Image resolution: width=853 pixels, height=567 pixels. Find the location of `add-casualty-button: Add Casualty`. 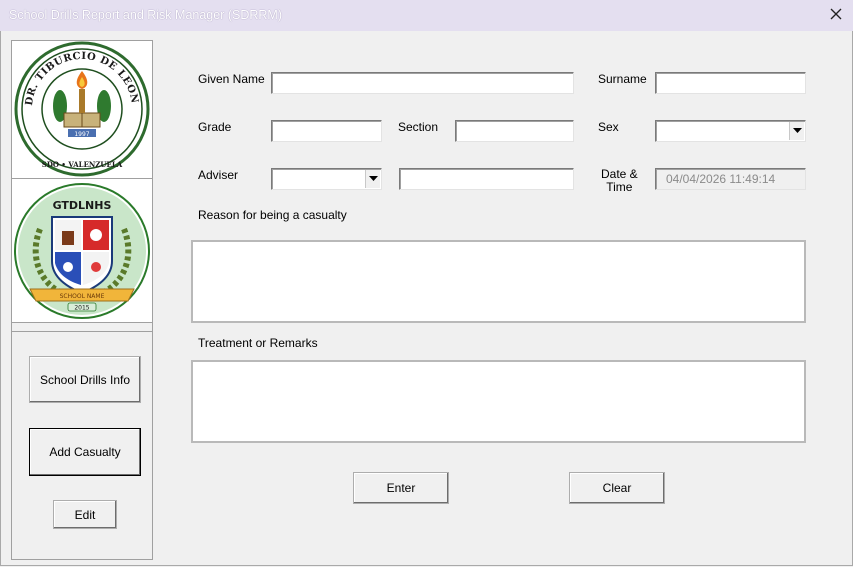

add-casualty-button: Add Casualty is located at coordinates (85, 452).